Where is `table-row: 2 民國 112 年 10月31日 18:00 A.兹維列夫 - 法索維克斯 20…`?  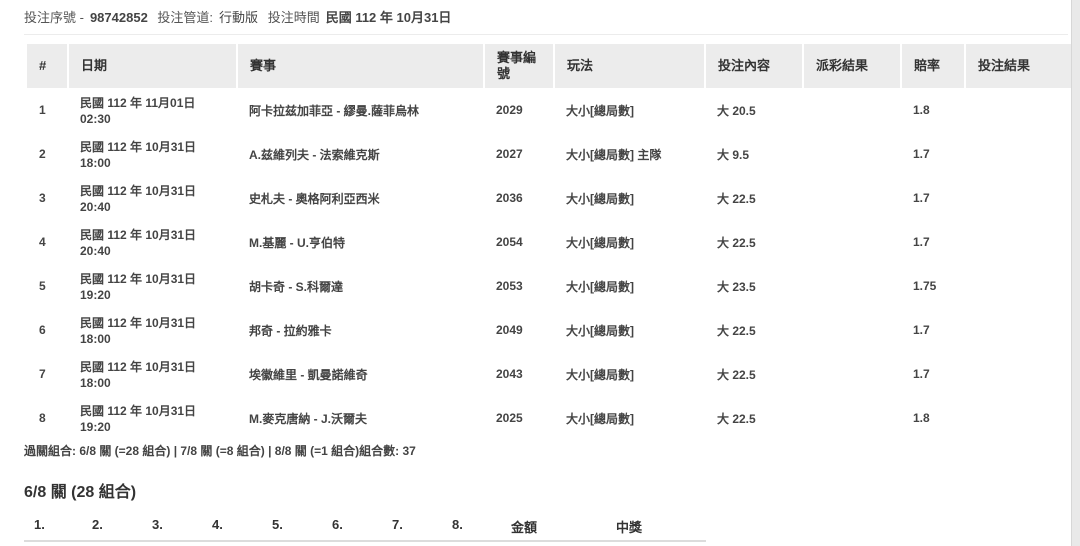
table-row: 2 民國 112 年 10月31日 18:00 A.兹維列夫 - 法索維克斯 20… is located at coordinates (549, 154).